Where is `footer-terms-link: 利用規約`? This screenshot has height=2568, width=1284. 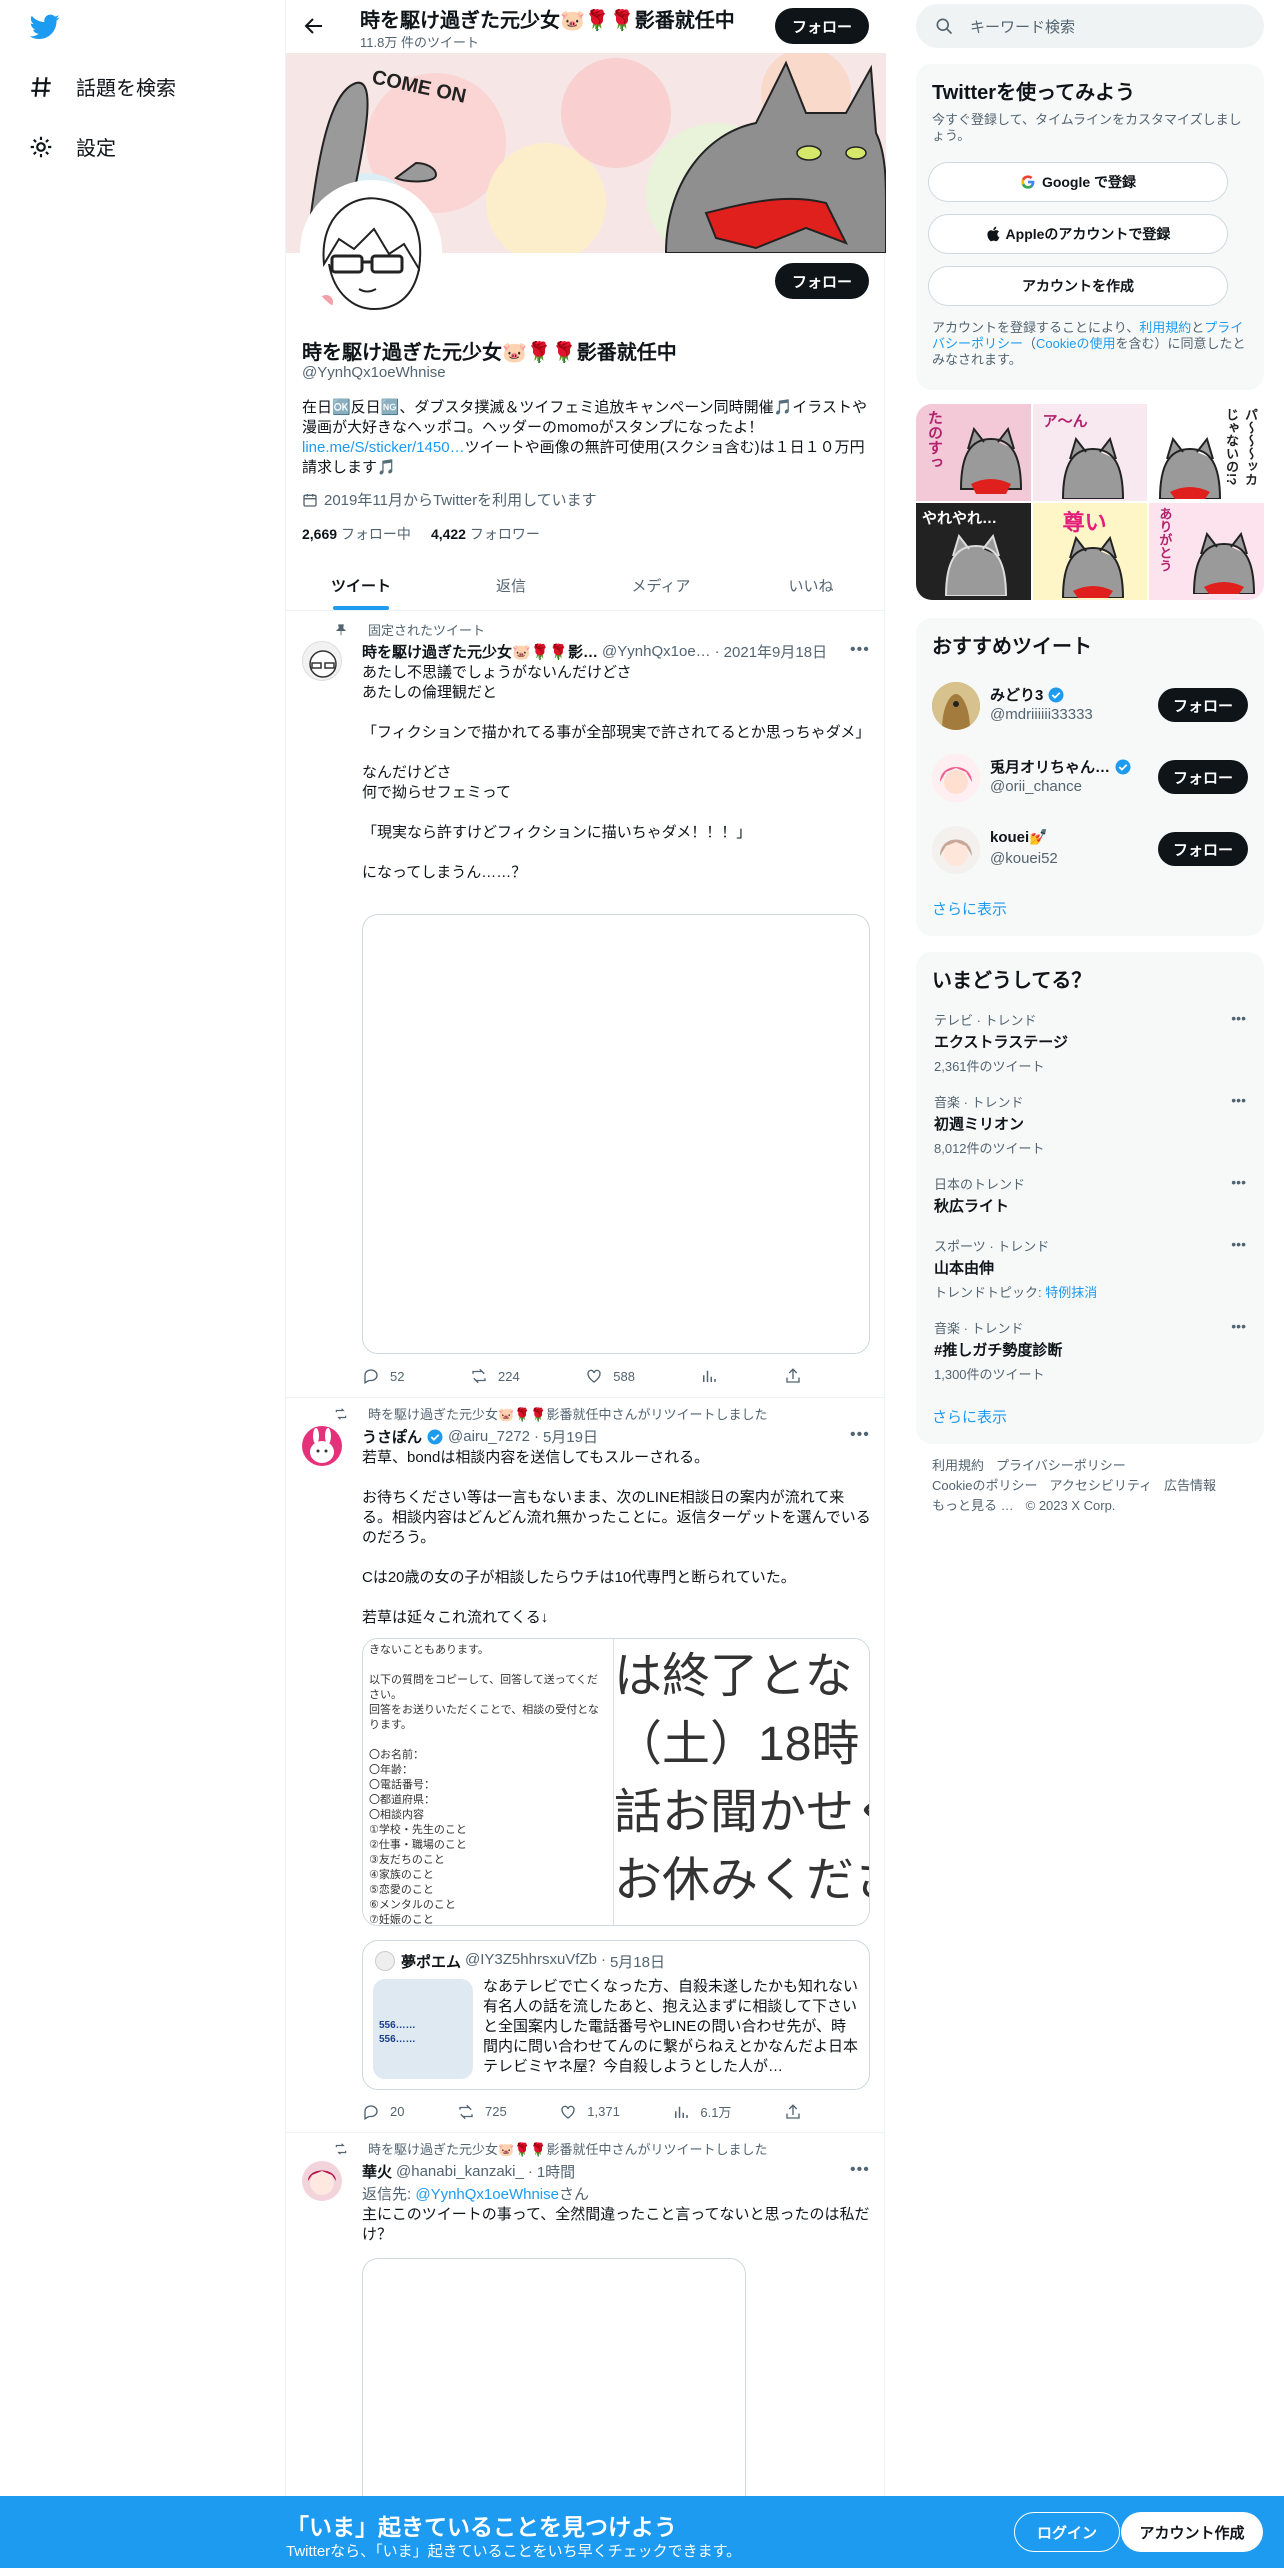
footer-terms-link: 利用規約 is located at coordinates (958, 1465).